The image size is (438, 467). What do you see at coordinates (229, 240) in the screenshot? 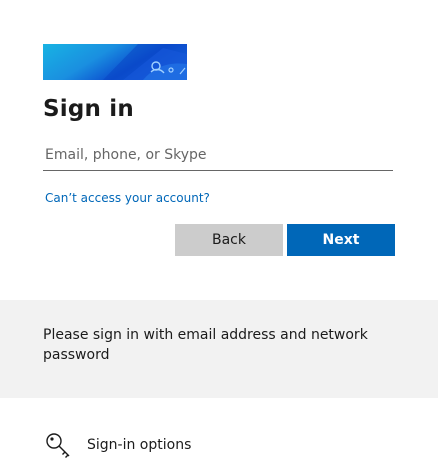
I see `back-button: Back` at bounding box center [229, 240].